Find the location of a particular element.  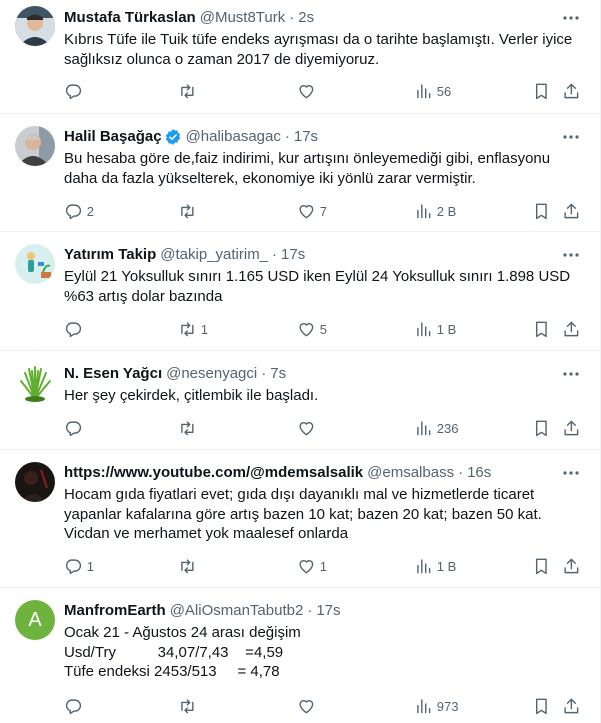

timestamp: 7s is located at coordinates (278, 374).